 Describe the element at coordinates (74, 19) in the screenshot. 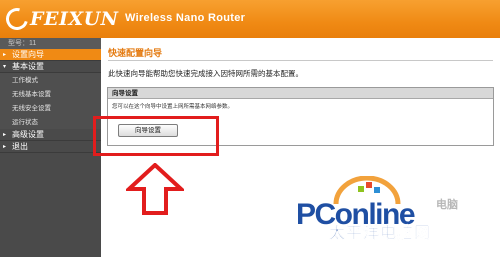

I see `brand-logo-text: FEIXUN` at that location.